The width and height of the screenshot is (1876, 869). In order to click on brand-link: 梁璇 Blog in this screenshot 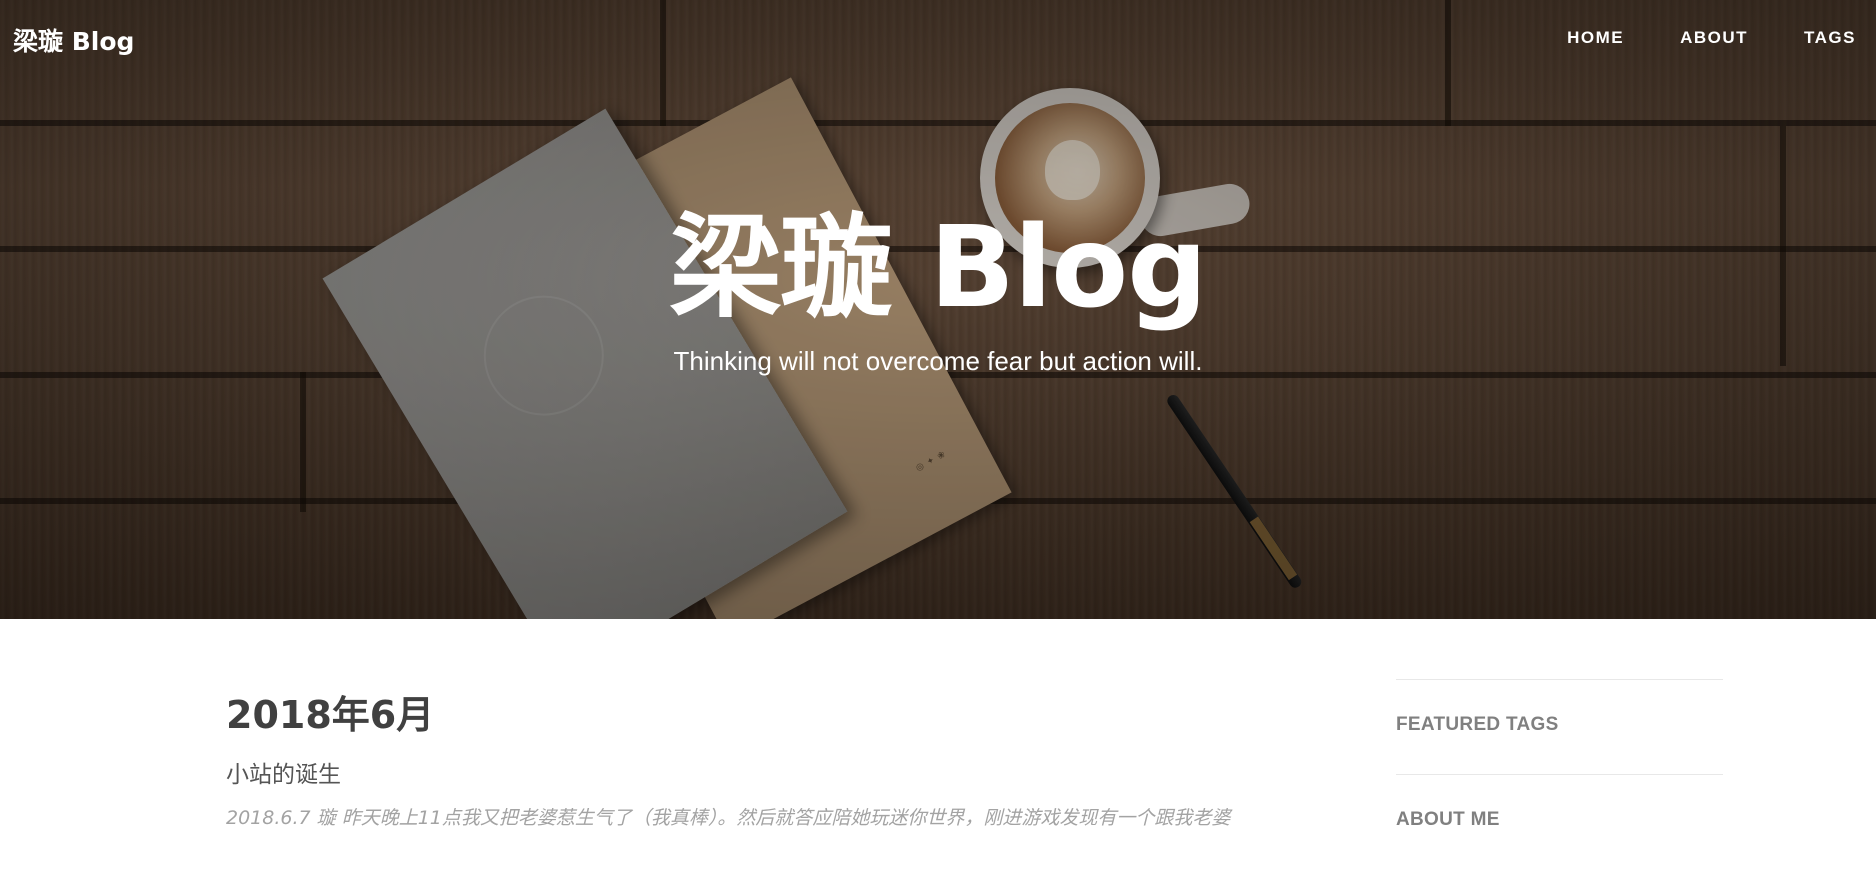, I will do `click(73, 40)`.